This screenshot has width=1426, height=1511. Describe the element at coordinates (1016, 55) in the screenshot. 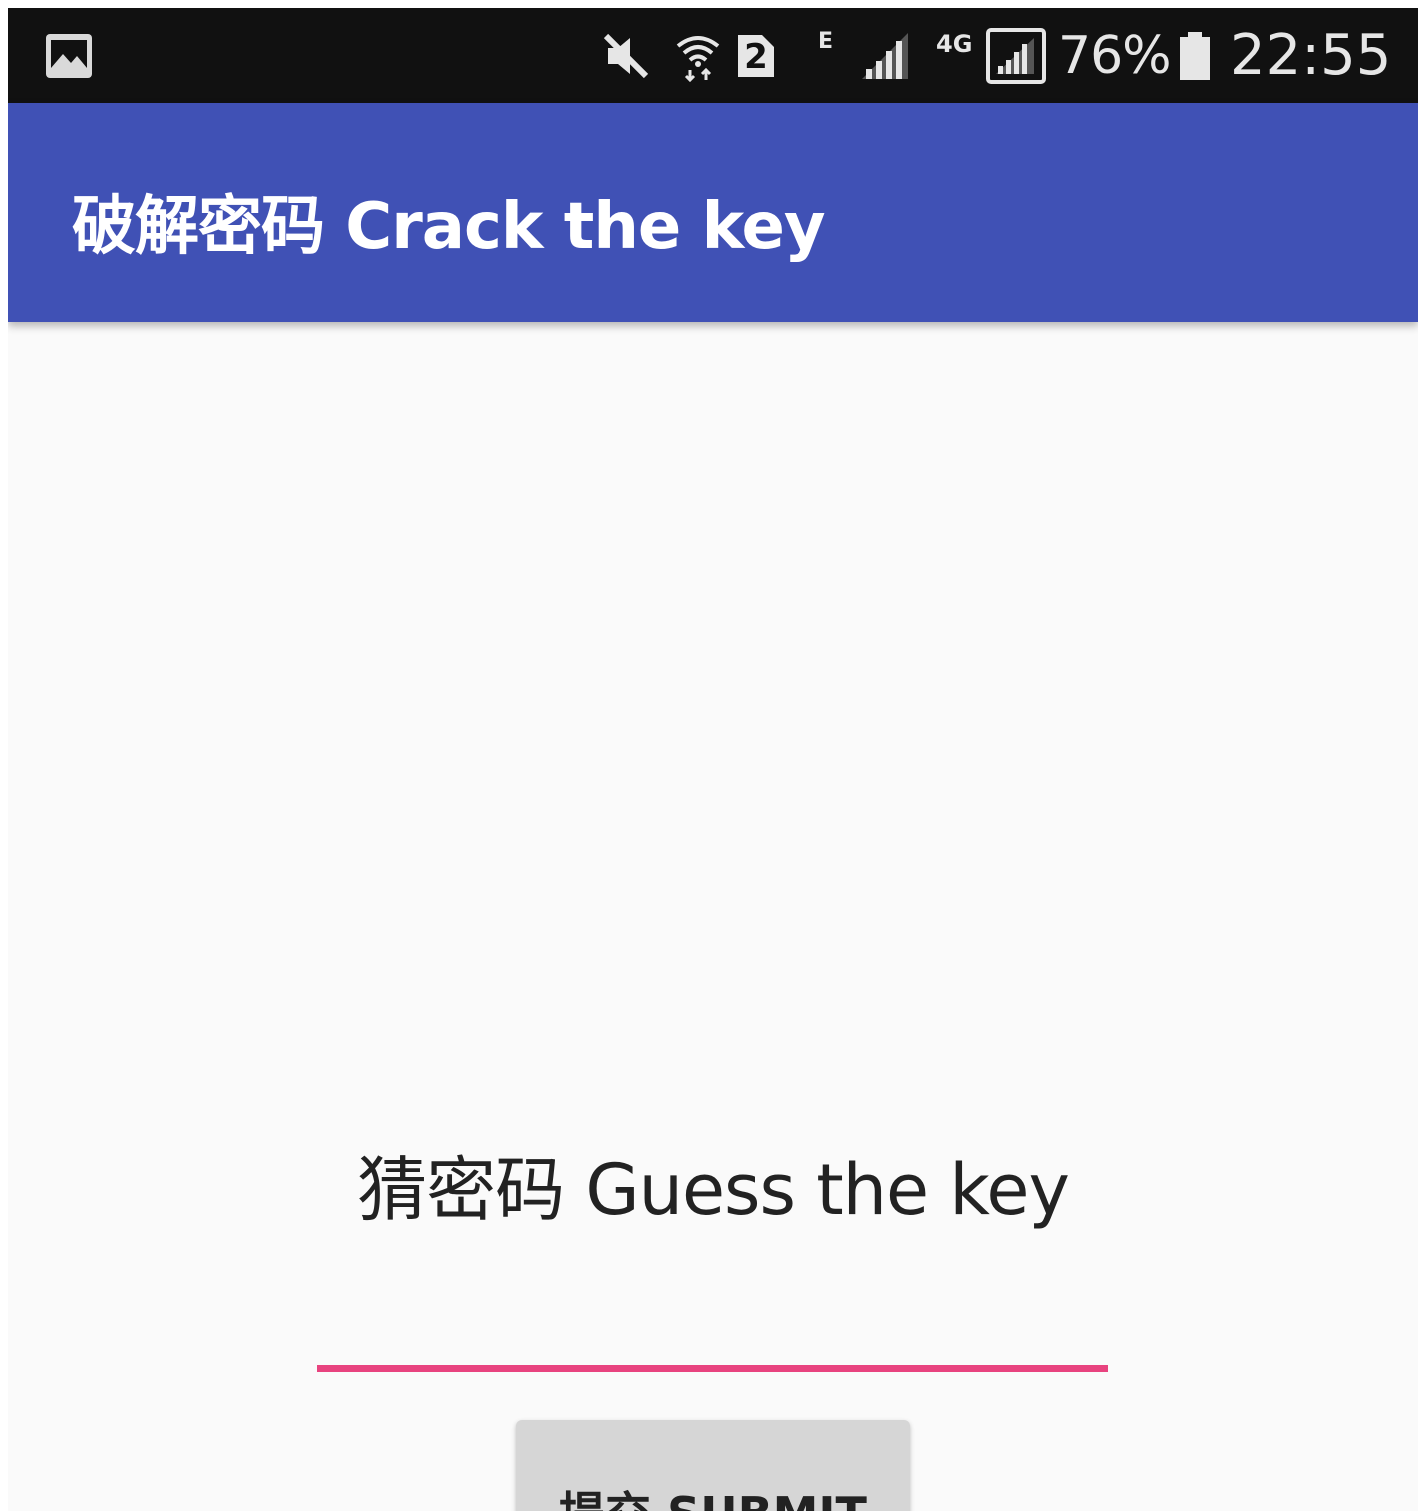

I see `signal-4g-icon` at that location.